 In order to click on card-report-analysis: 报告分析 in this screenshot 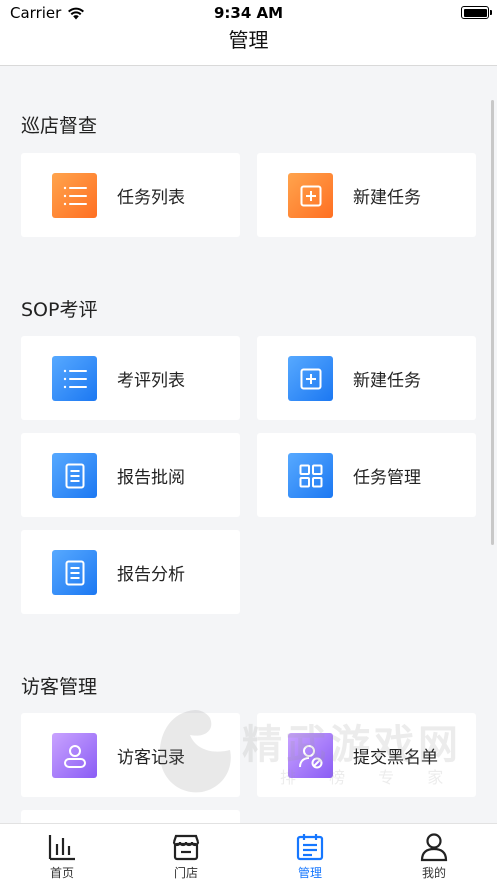, I will do `click(130, 572)`.